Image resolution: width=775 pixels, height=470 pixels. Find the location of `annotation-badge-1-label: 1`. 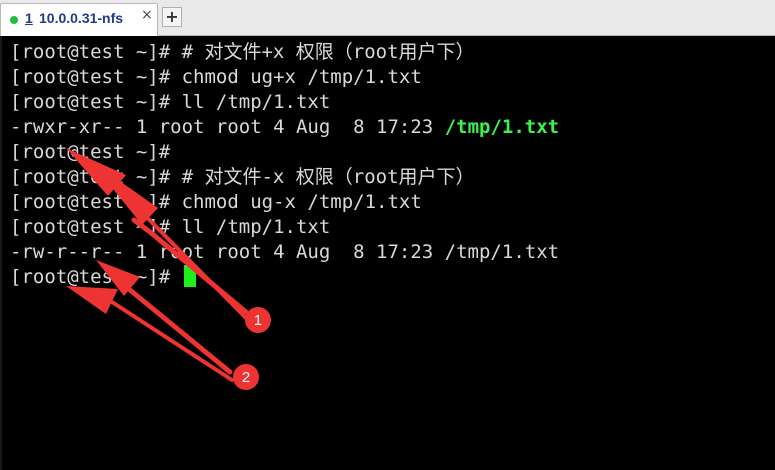

annotation-badge-1-label: 1 is located at coordinates (258, 320).